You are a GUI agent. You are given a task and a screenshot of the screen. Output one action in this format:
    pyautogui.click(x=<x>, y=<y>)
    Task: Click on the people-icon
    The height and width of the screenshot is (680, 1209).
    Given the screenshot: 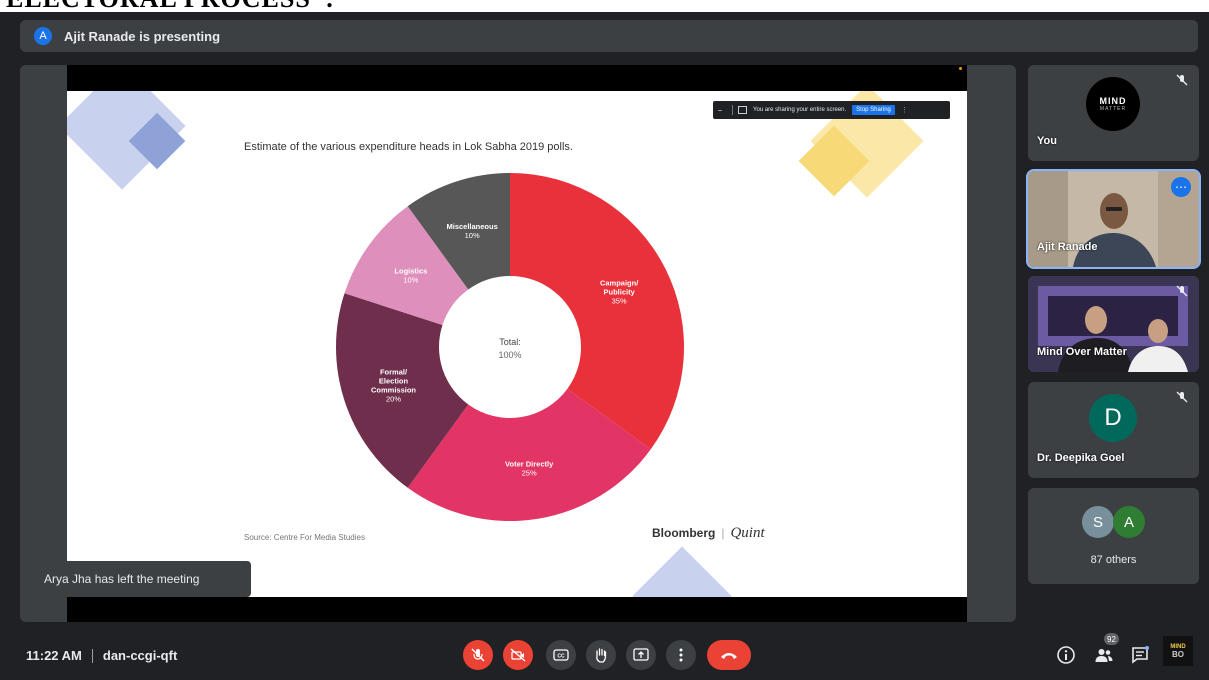 What is the action you would take?
    pyautogui.click(x=1104, y=655)
    